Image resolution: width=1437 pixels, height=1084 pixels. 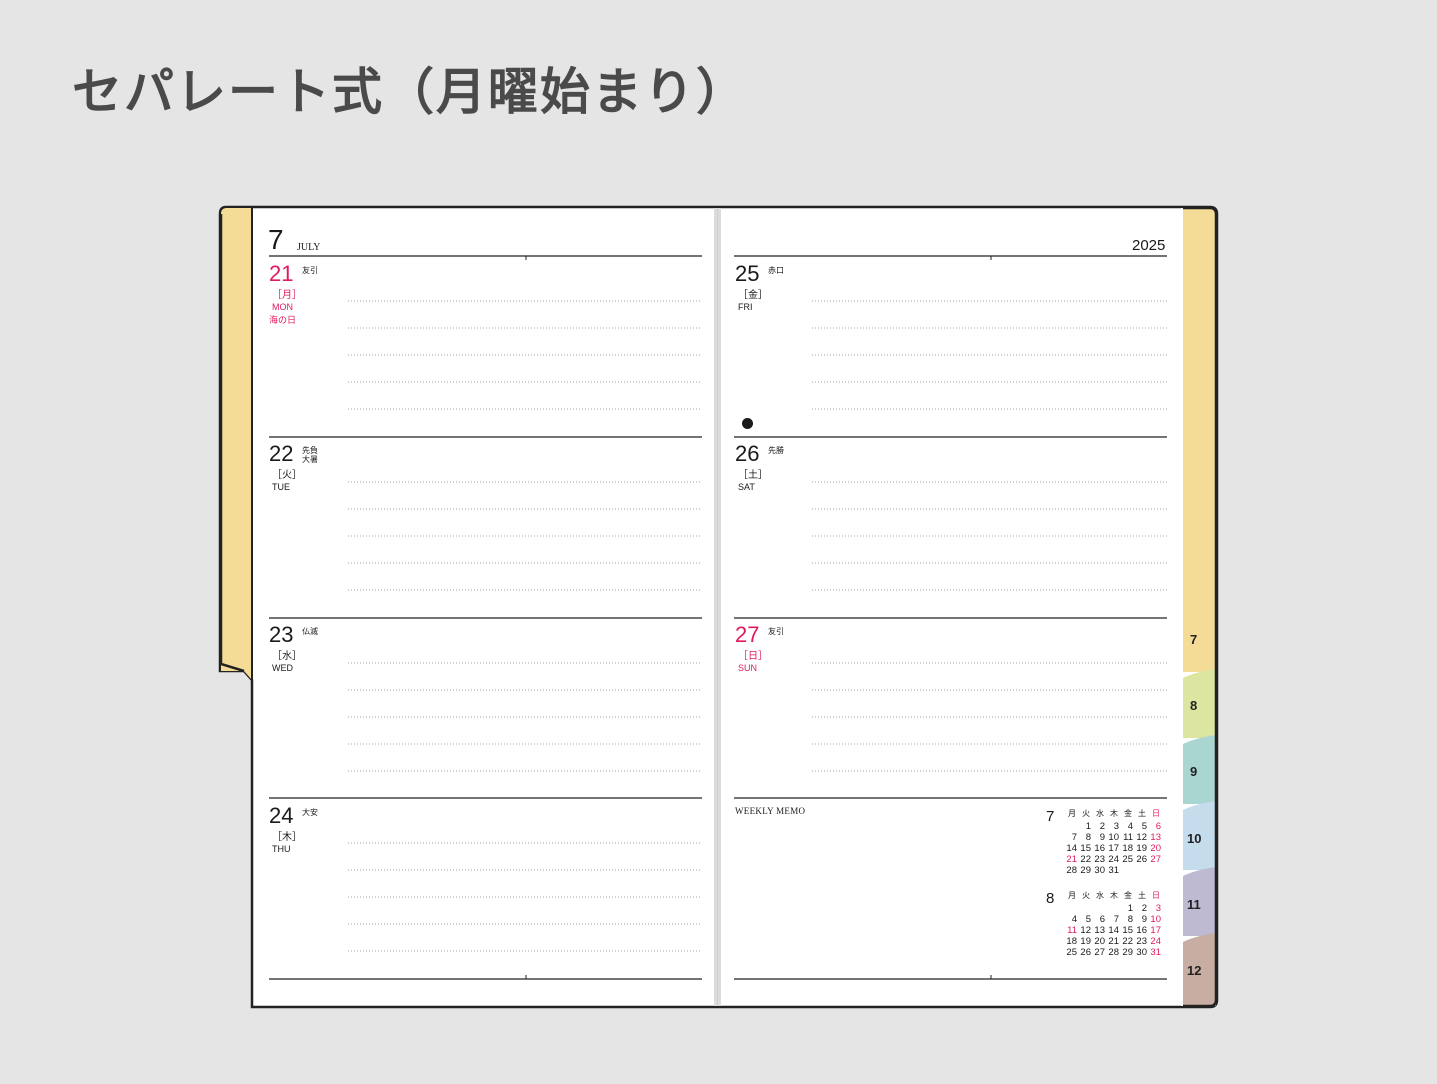 I want to click on mini-calendar-date: 30, so click(x=1141, y=952).